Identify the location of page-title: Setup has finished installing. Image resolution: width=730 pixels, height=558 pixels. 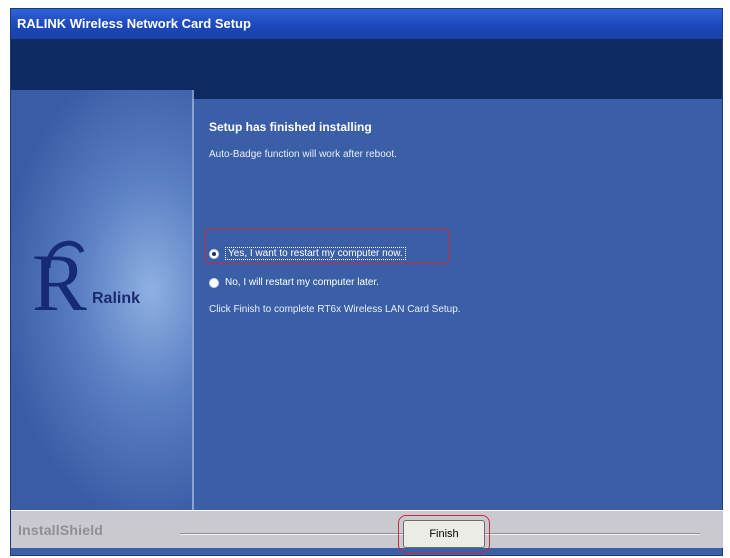
(290, 127).